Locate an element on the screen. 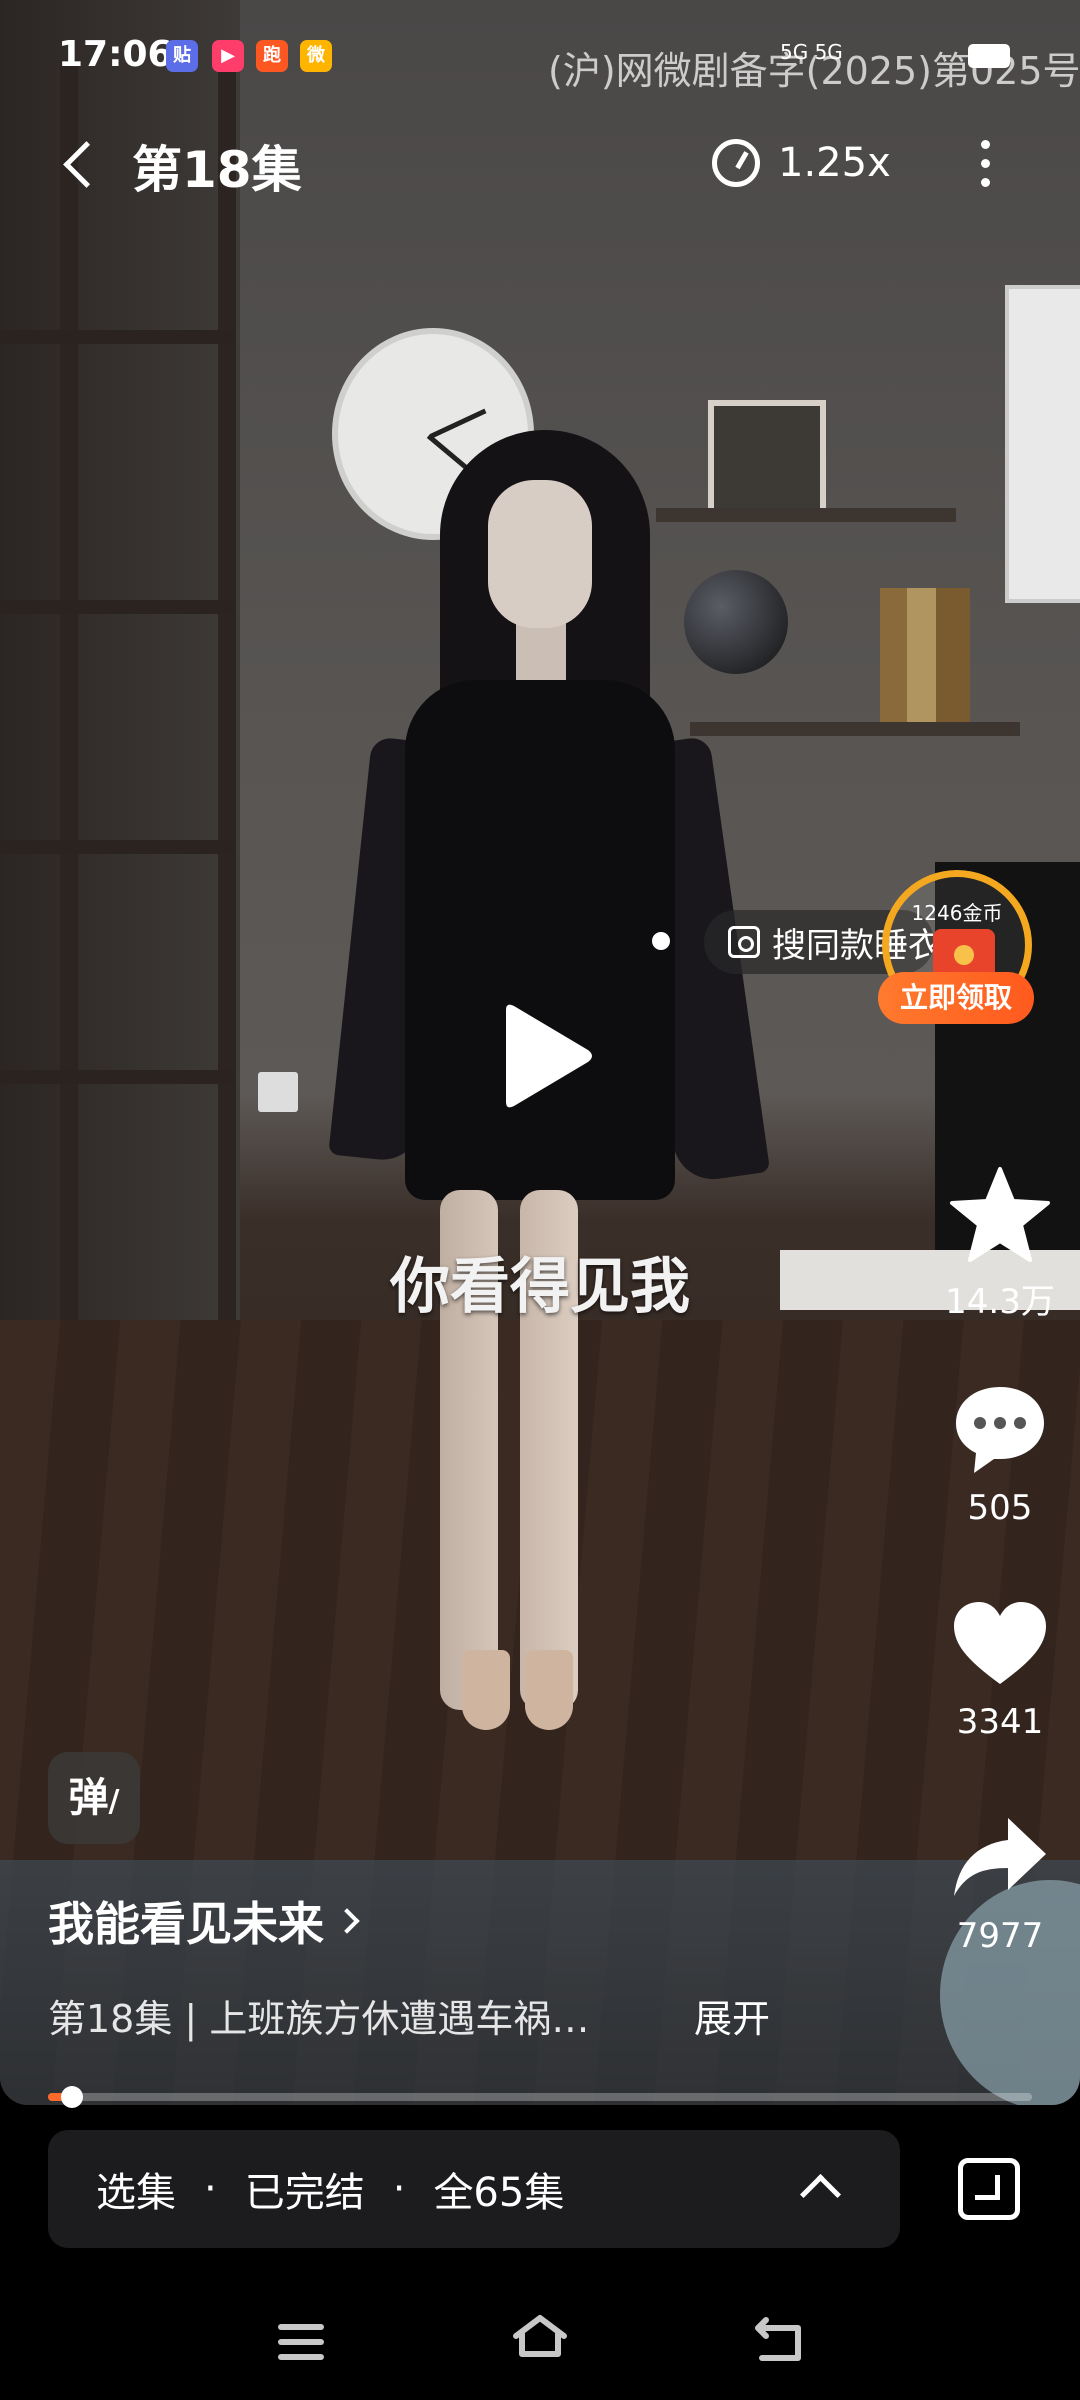 The width and height of the screenshot is (1080, 2400). signal-icon: 5G 5G is located at coordinates (811, 52).